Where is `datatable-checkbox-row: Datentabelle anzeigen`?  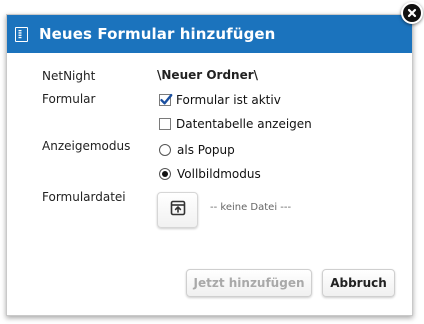 datatable-checkbox-row: Datentabelle anzeigen is located at coordinates (235, 124).